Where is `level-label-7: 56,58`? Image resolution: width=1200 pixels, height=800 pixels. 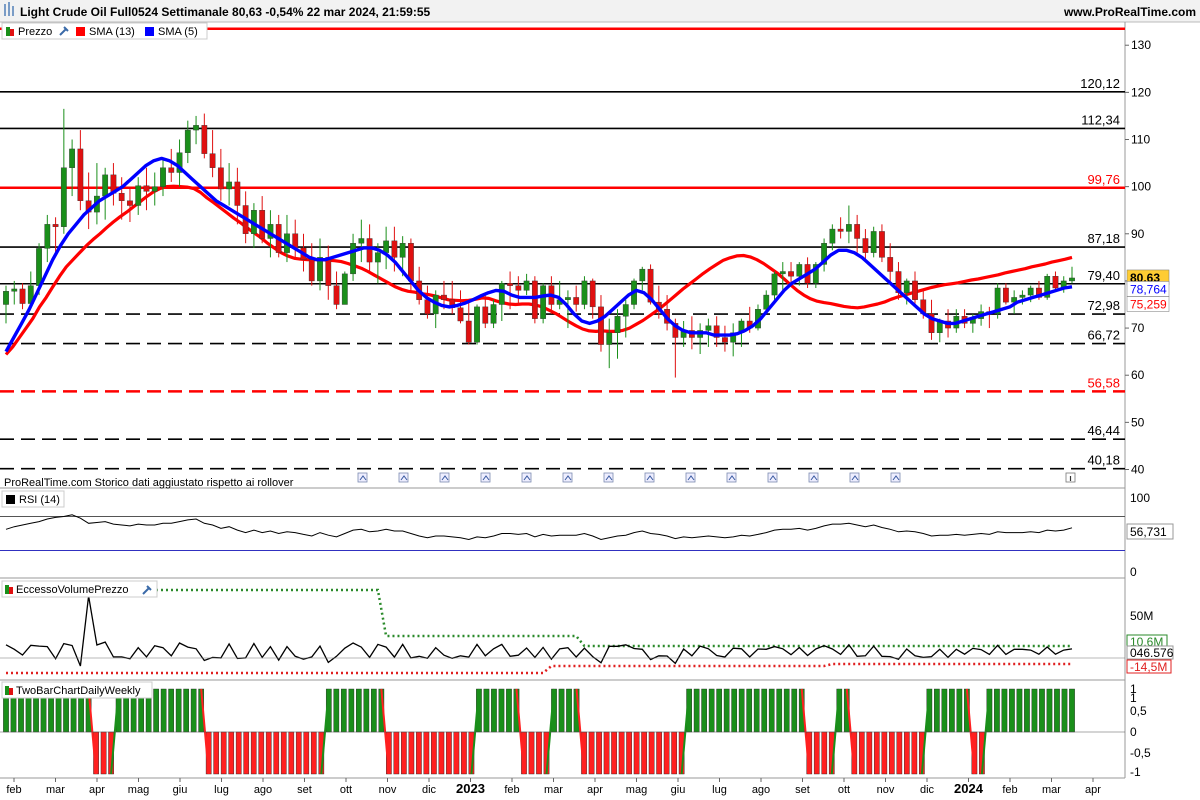
level-label-7: 56,58 is located at coordinates (1103, 382).